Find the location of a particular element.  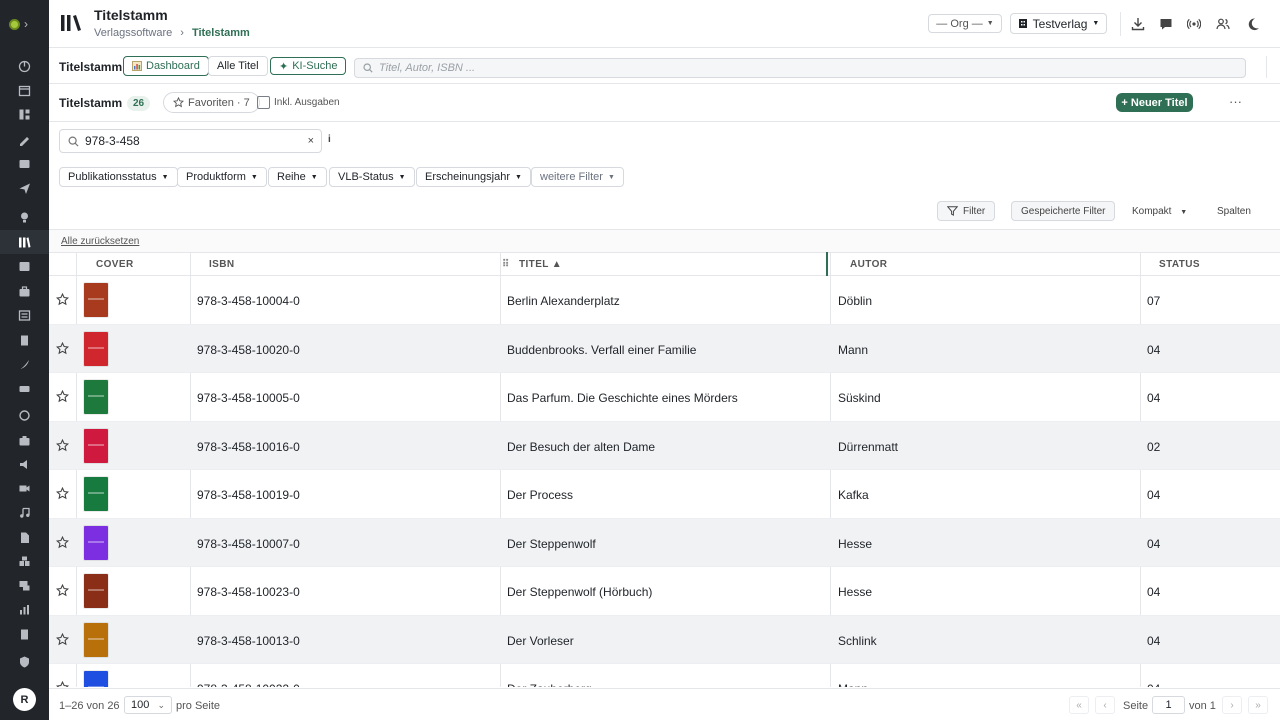

filter-vlb-status: VLB-Status ▼ is located at coordinates (372, 177).